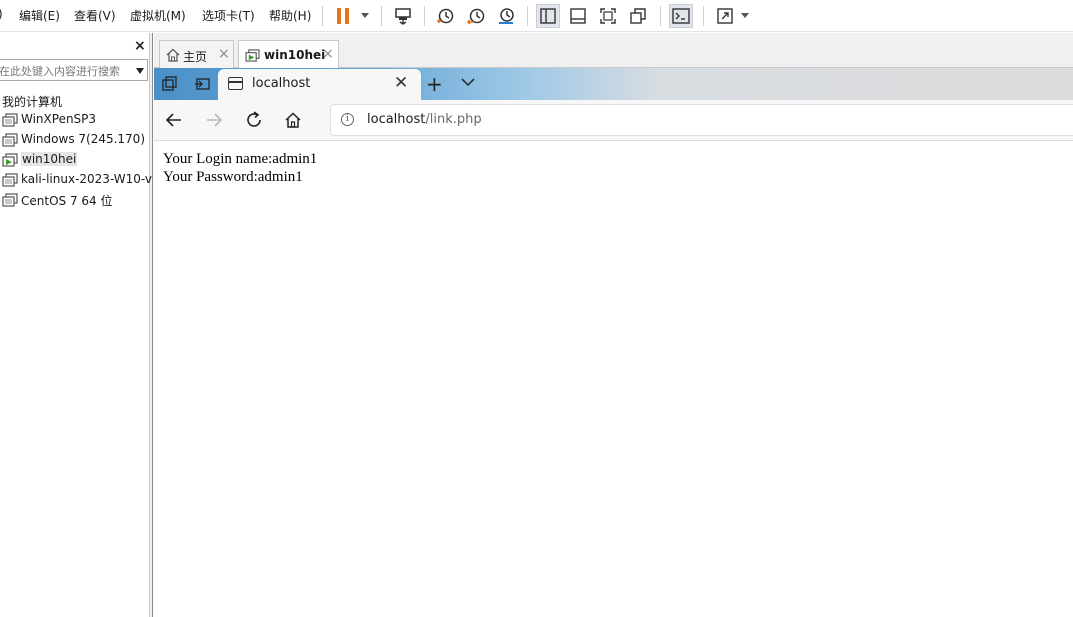 The width and height of the screenshot is (1073, 617). What do you see at coordinates (39, 15) in the screenshot?
I see `menu-edit: 编辑(E)` at bounding box center [39, 15].